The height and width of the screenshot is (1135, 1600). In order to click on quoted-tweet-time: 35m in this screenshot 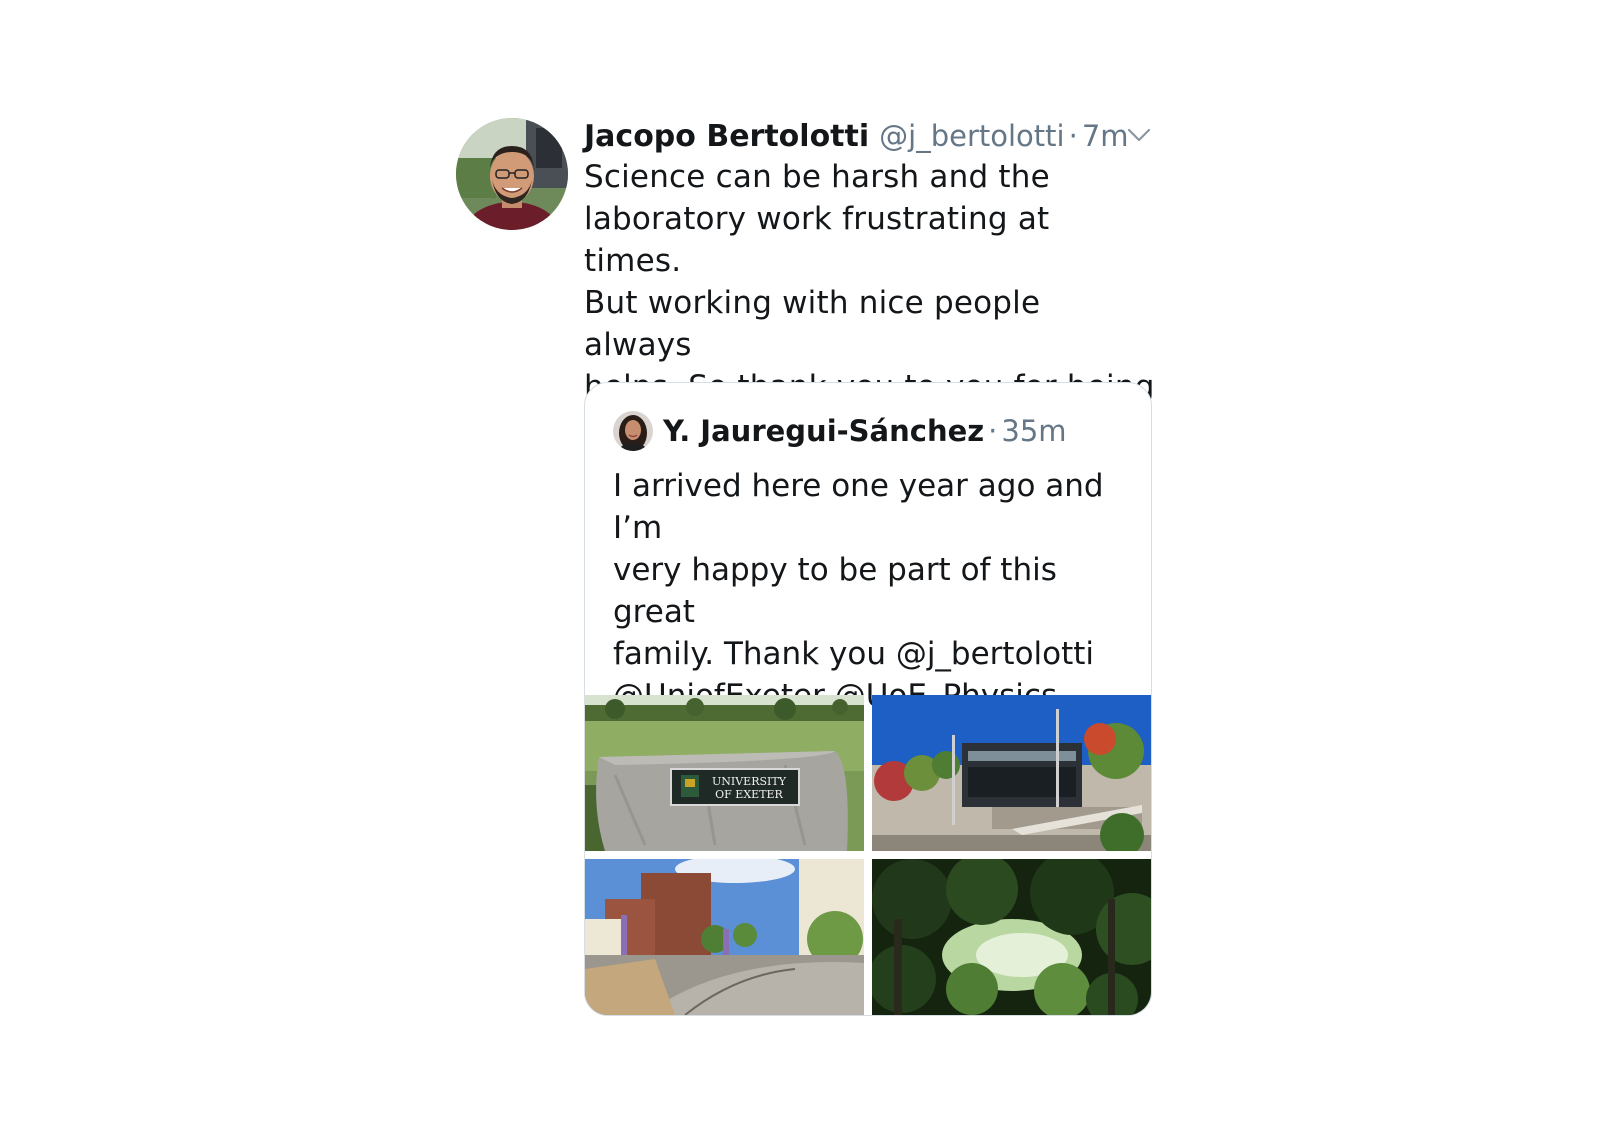, I will do `click(1033, 431)`.